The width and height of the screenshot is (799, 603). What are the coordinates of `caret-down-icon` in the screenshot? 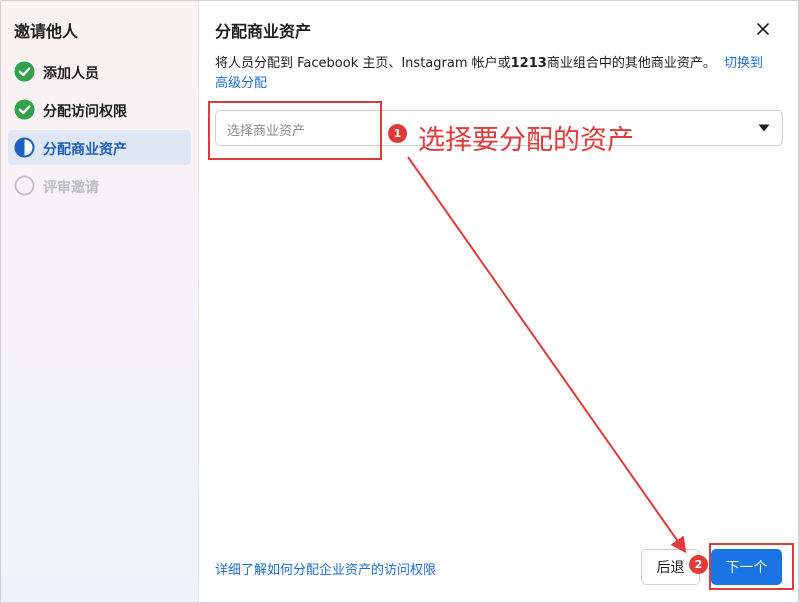 It's located at (764, 128).